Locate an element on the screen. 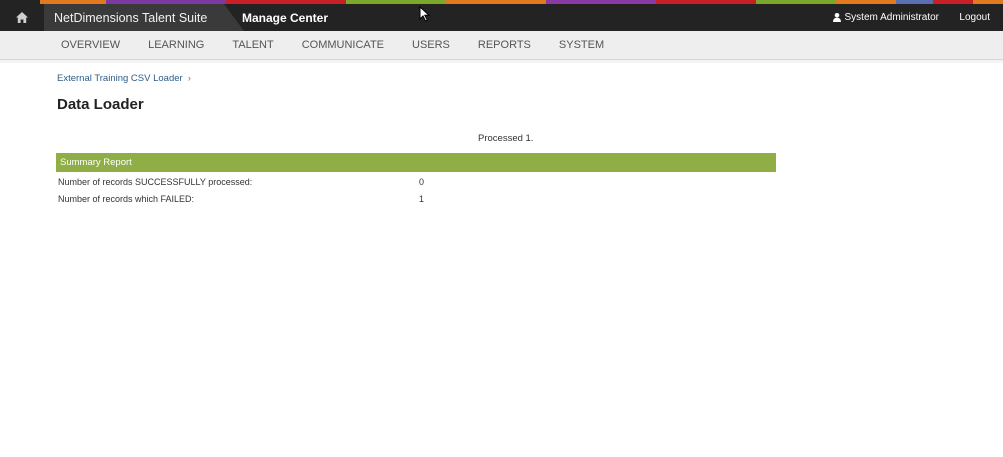  summary-row-label: Number of records which FAILED: is located at coordinates (126, 199).